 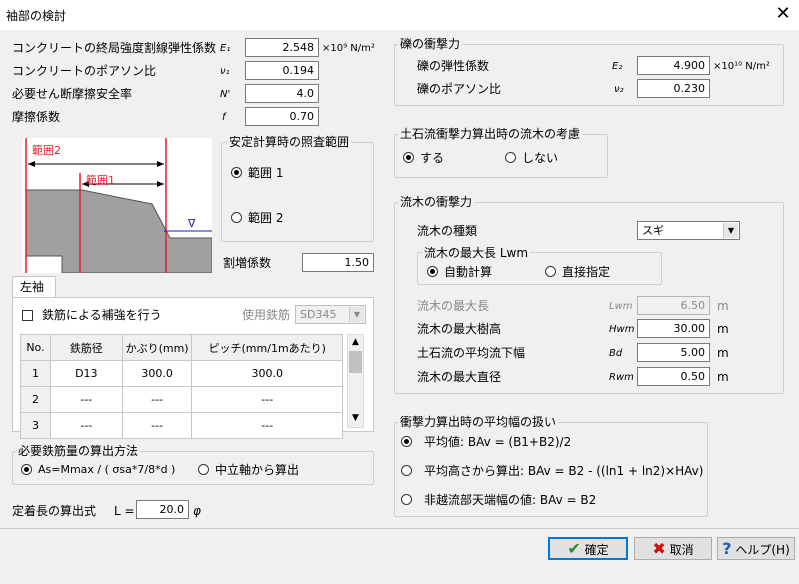 What do you see at coordinates (54, 511) in the screenshot?
I see `label-anchor-length: 定着長の算出式` at bounding box center [54, 511].